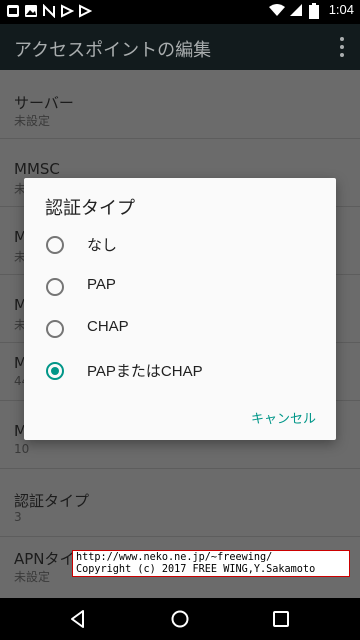 This screenshot has width=360, height=640. Describe the element at coordinates (180, 104) in the screenshot. I see `list-item: サーバー 未設定` at that location.